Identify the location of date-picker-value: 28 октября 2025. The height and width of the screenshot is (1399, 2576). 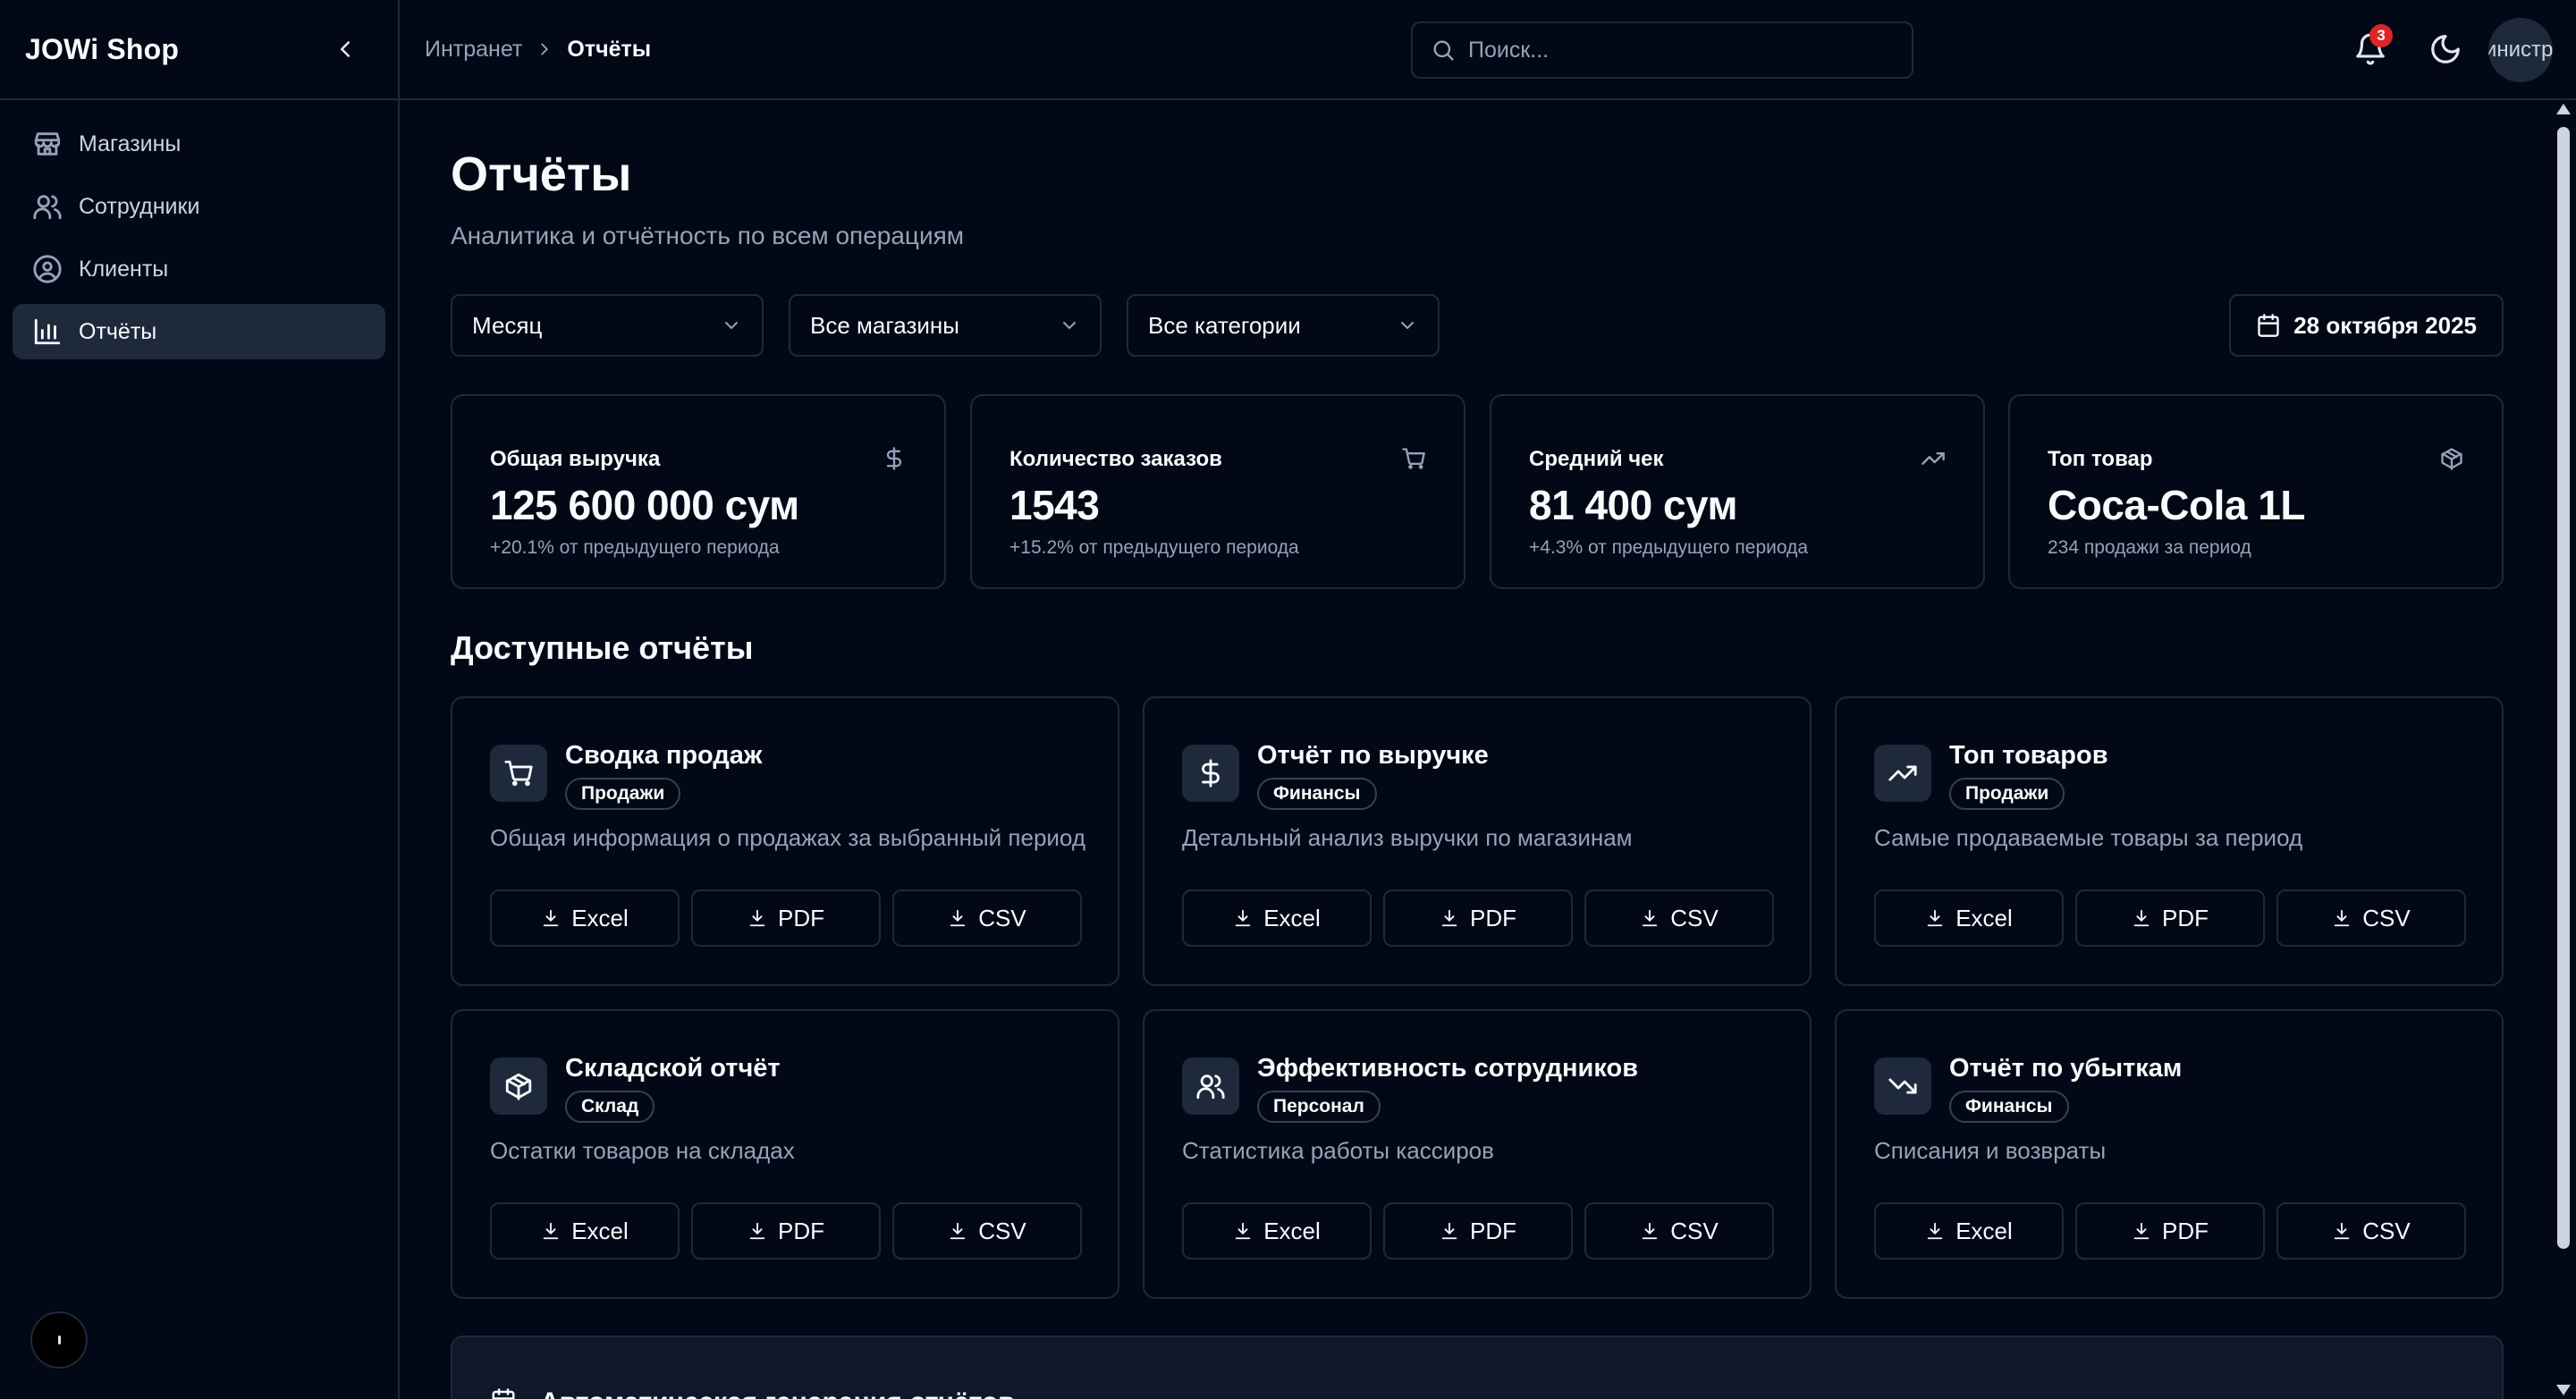
(2385, 325).